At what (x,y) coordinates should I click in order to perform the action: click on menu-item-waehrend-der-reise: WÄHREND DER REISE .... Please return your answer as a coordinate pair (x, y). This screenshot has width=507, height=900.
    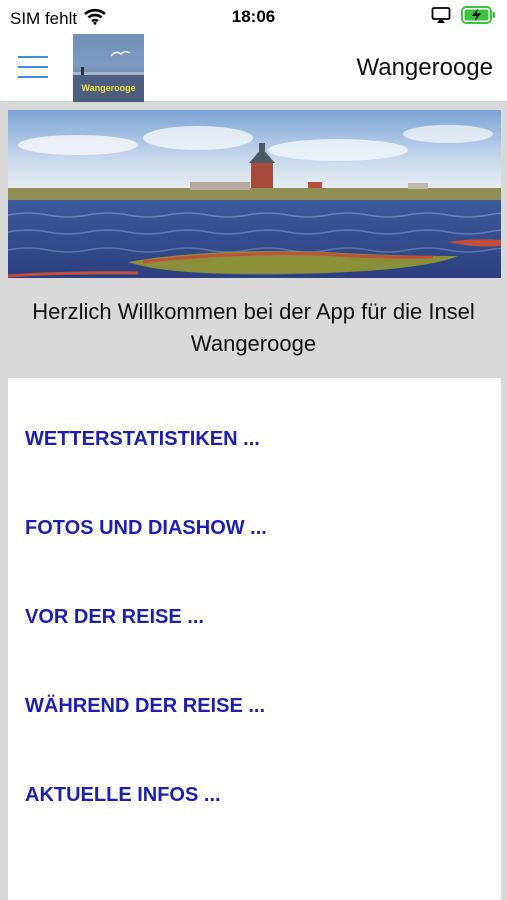
    Looking at the image, I should click on (145, 706).